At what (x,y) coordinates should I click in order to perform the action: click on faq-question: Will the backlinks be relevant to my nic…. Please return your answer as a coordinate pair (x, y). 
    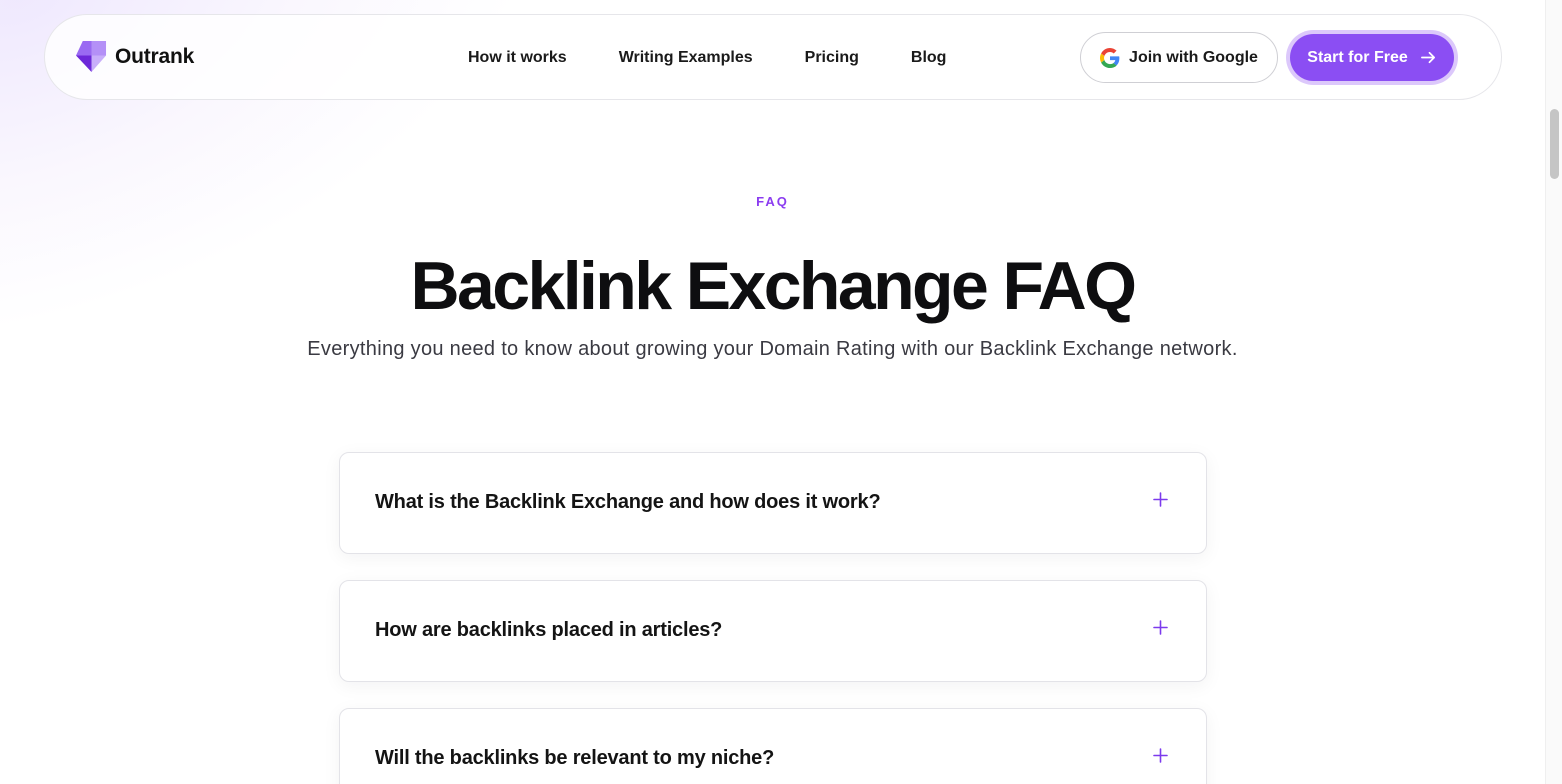
    Looking at the image, I should click on (575, 758).